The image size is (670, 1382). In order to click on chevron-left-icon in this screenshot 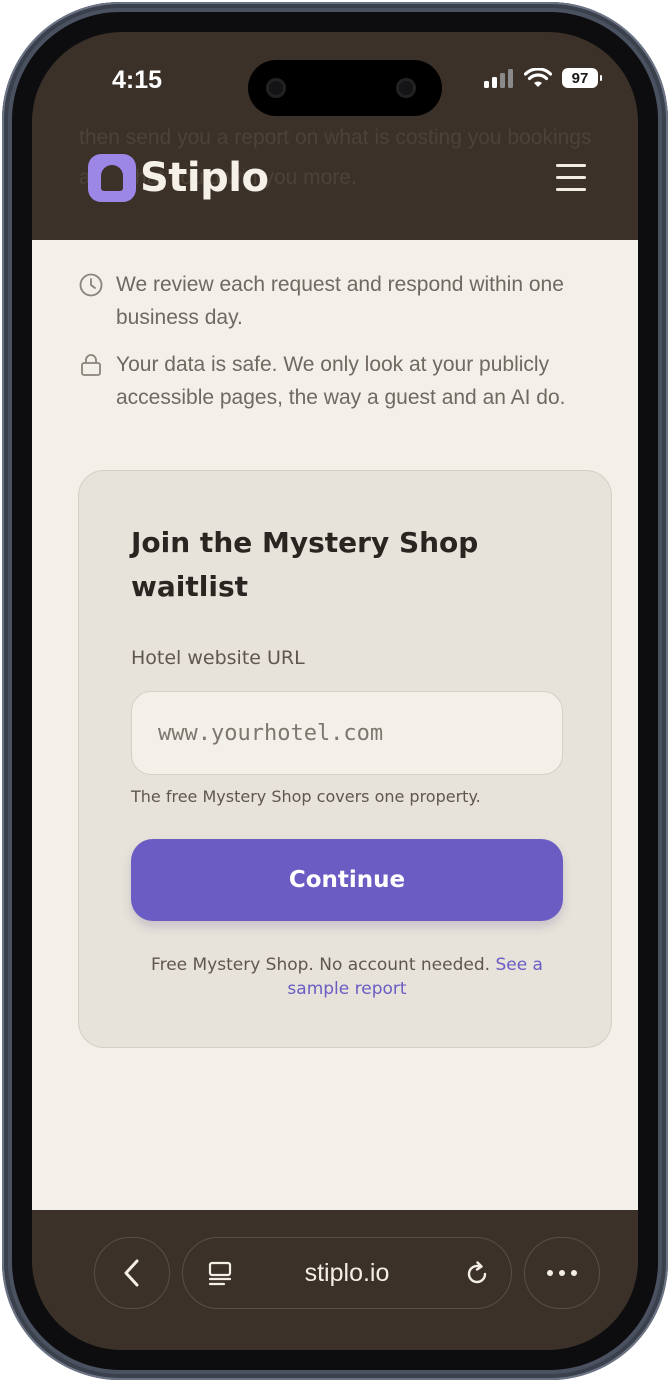, I will do `click(131, 1273)`.